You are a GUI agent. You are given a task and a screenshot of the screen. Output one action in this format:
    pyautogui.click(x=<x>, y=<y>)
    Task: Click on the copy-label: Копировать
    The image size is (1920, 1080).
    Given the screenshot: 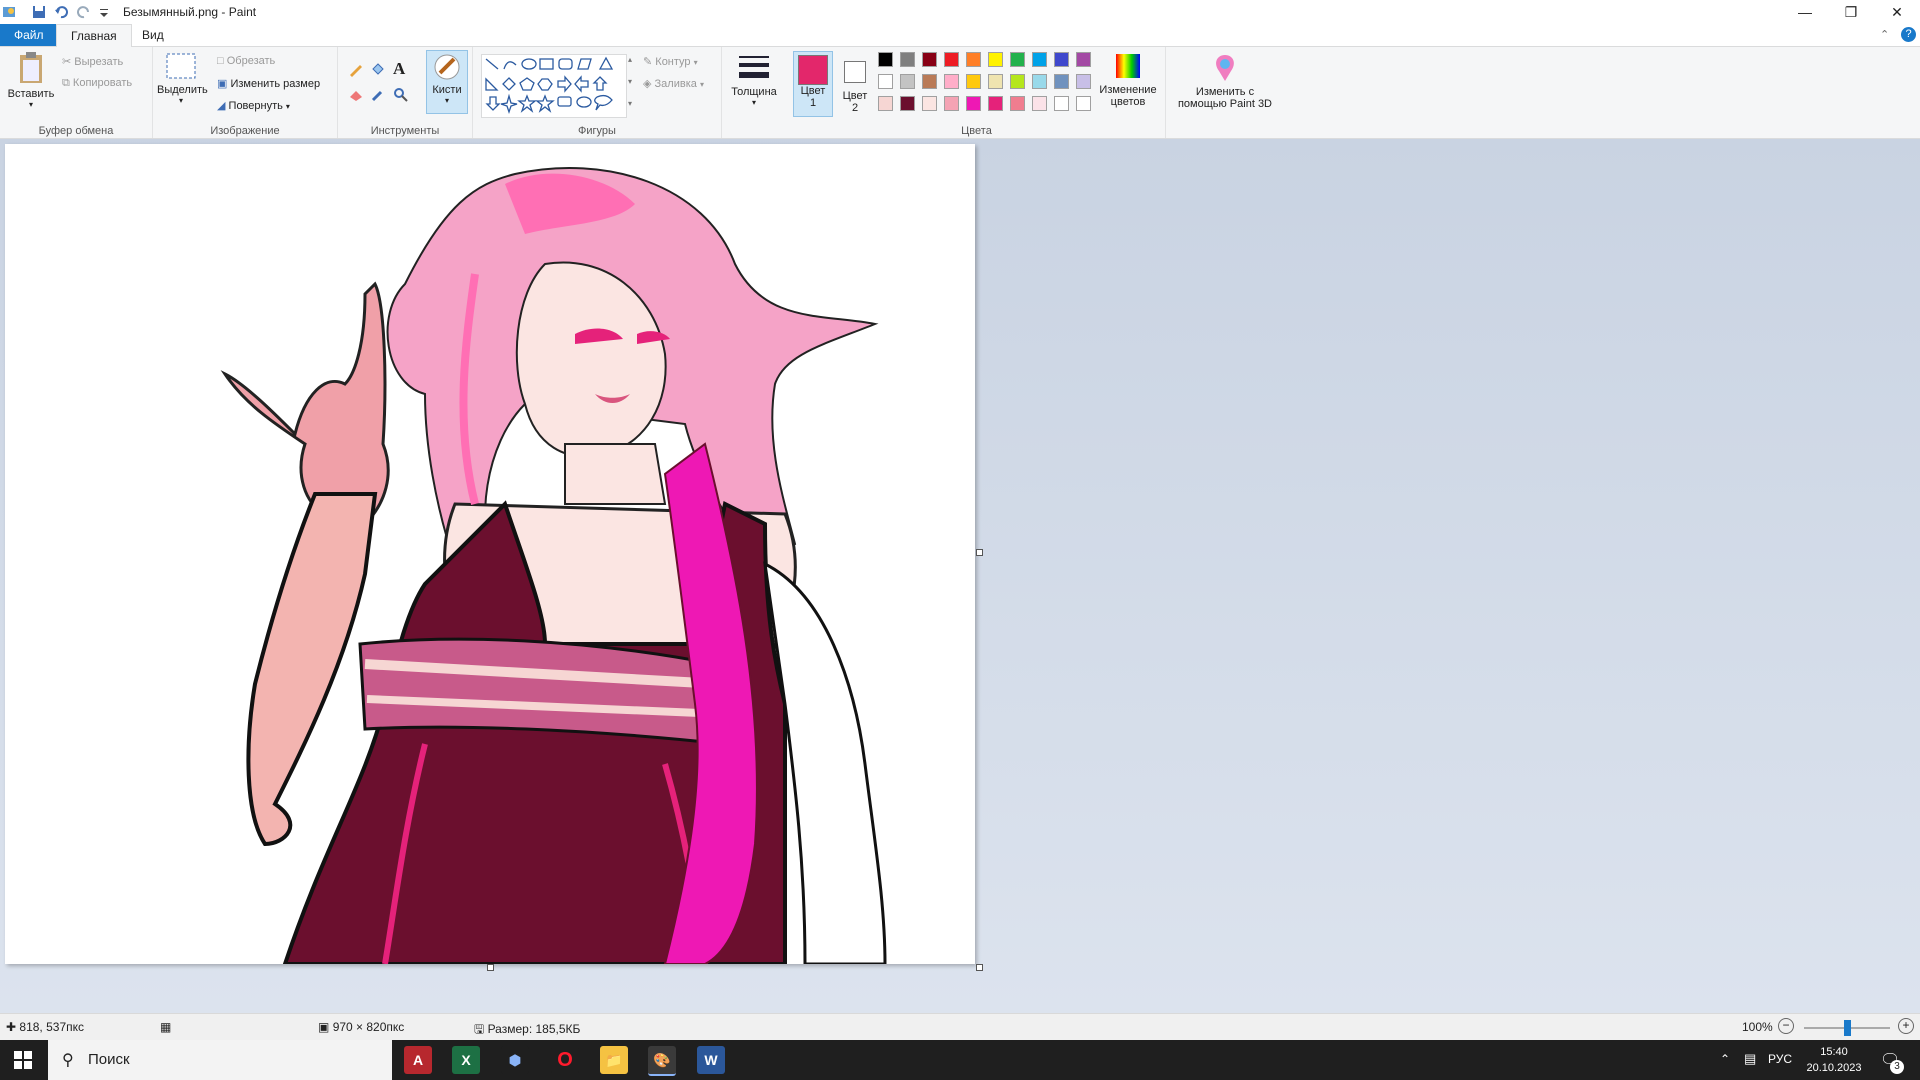 What is the action you would take?
    pyautogui.click(x=102, y=83)
    